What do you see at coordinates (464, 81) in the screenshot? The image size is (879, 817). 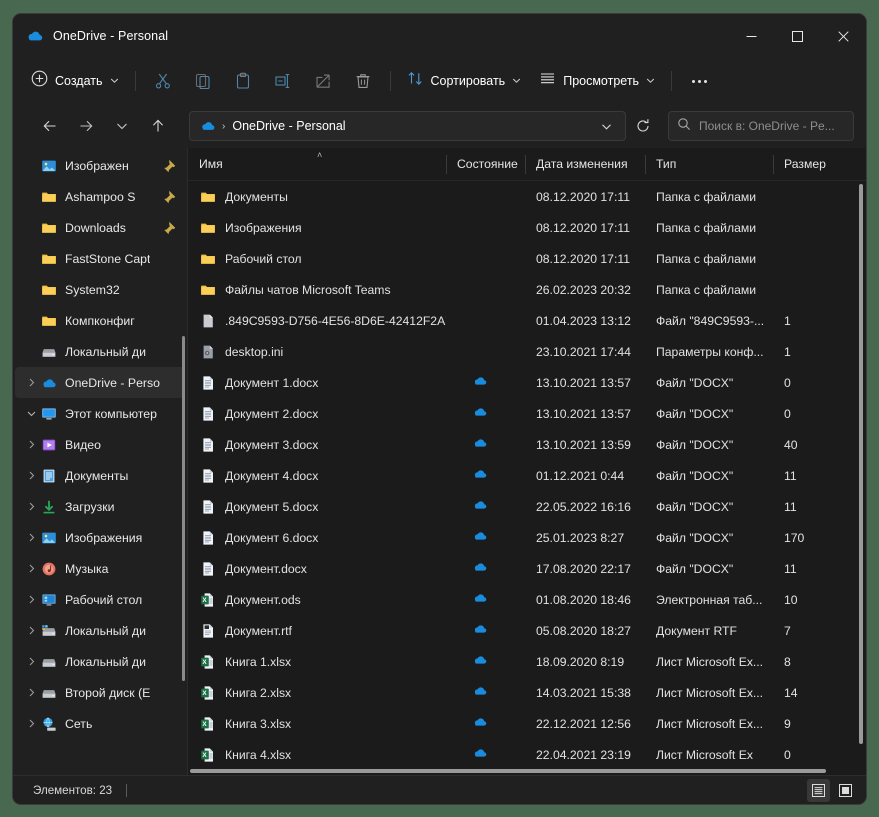 I see `sort-button: Сортировать` at bounding box center [464, 81].